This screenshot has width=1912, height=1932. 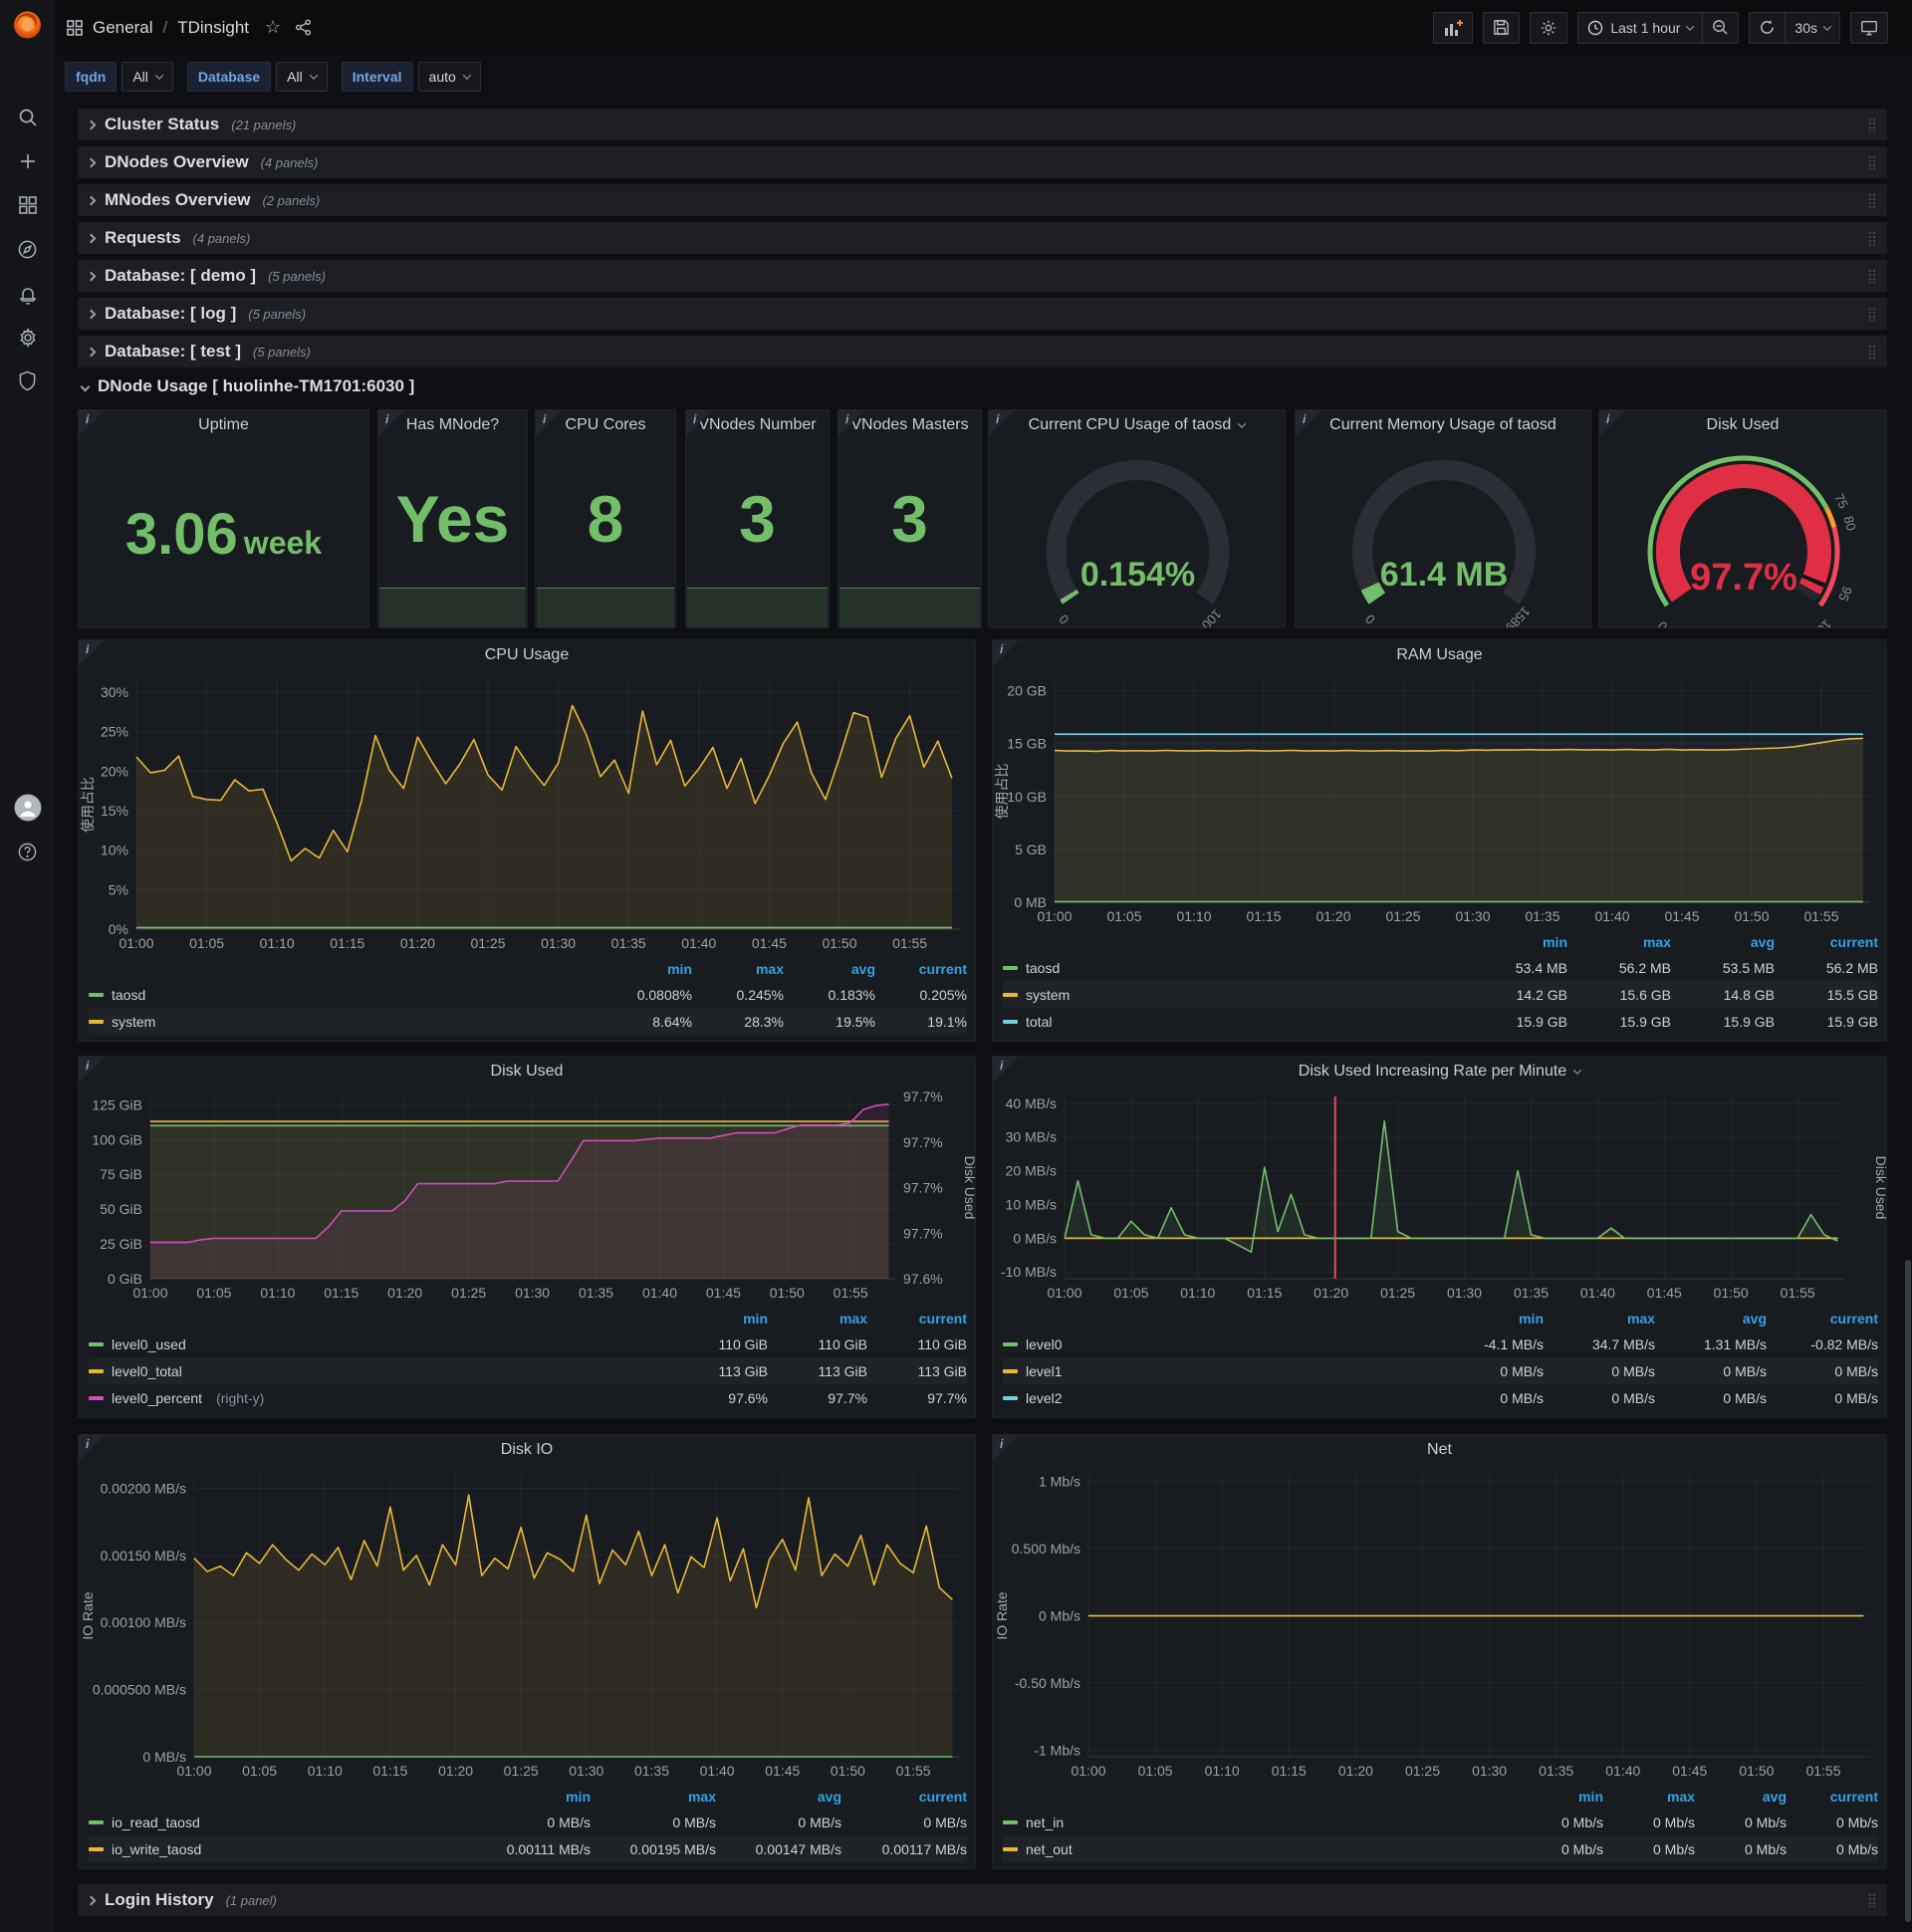 I want to click on sidebar-item-server-admin, so click(x=27, y=383).